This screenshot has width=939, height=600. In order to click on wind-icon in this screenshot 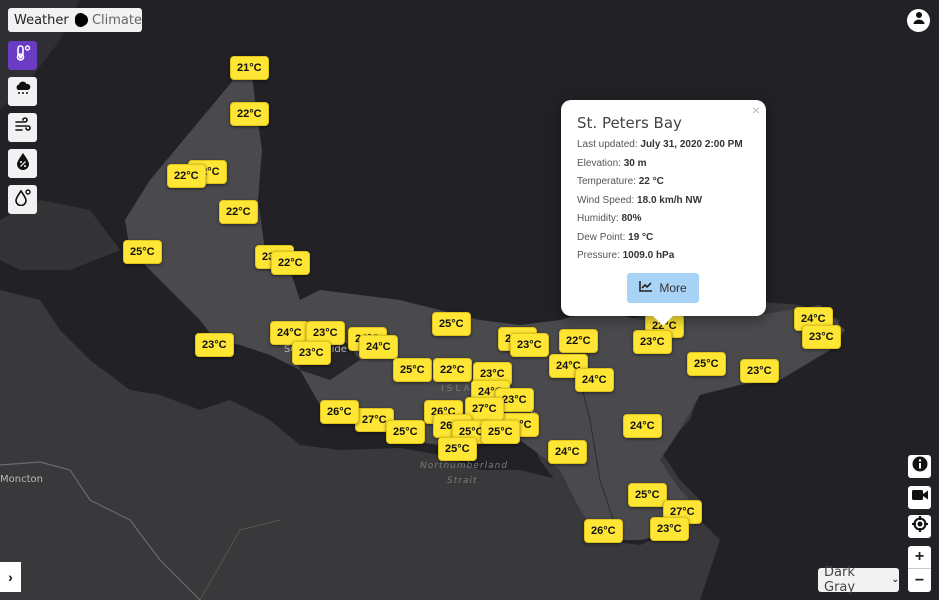, I will do `click(23, 127)`.